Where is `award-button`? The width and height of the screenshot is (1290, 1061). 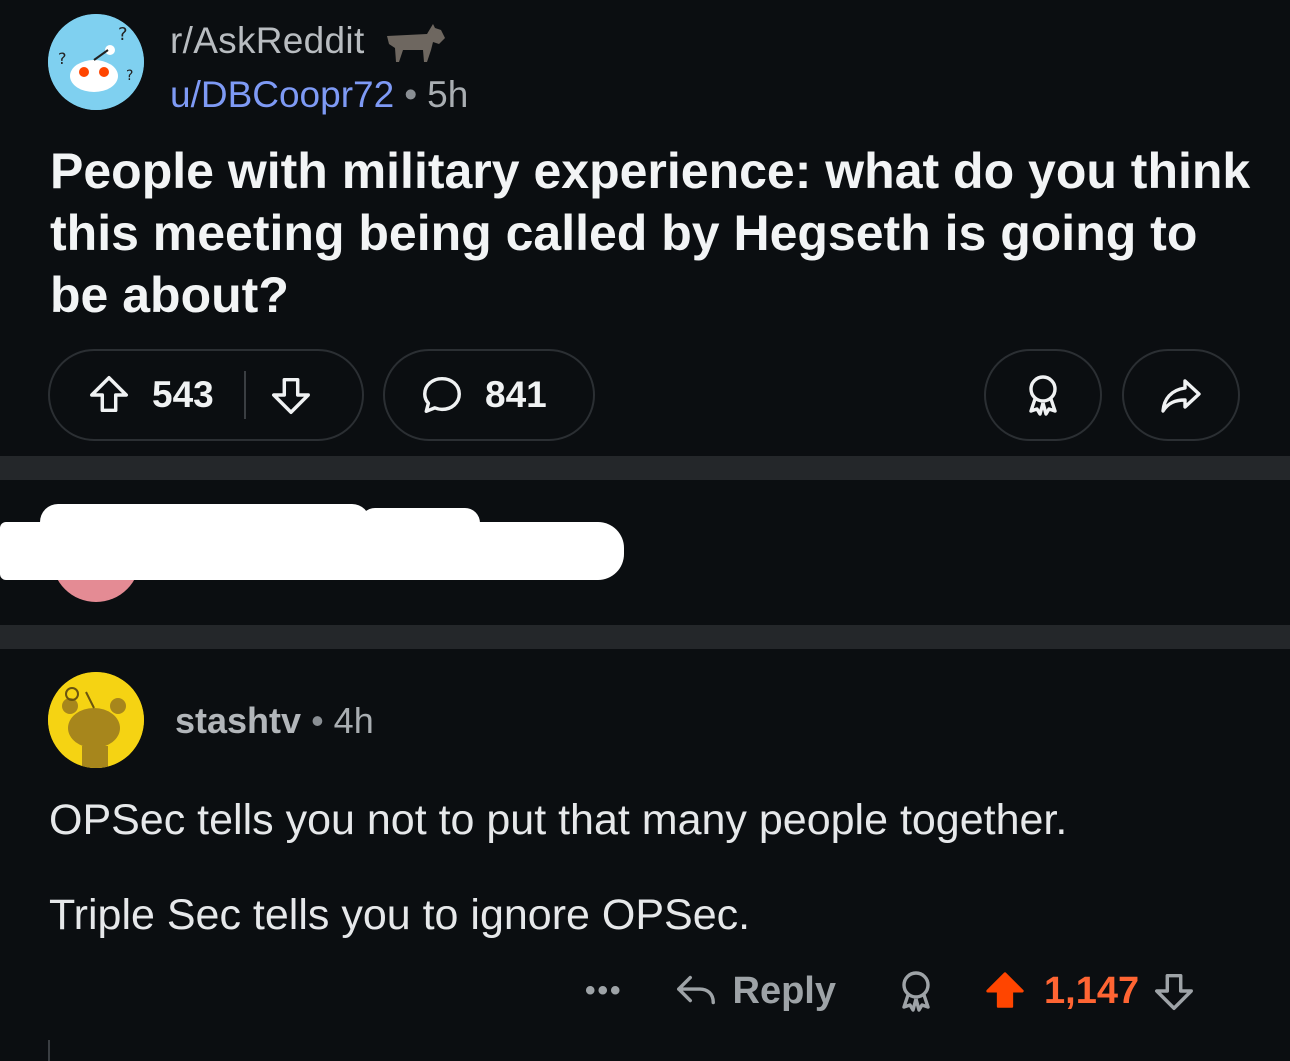
award-button is located at coordinates (1043, 395).